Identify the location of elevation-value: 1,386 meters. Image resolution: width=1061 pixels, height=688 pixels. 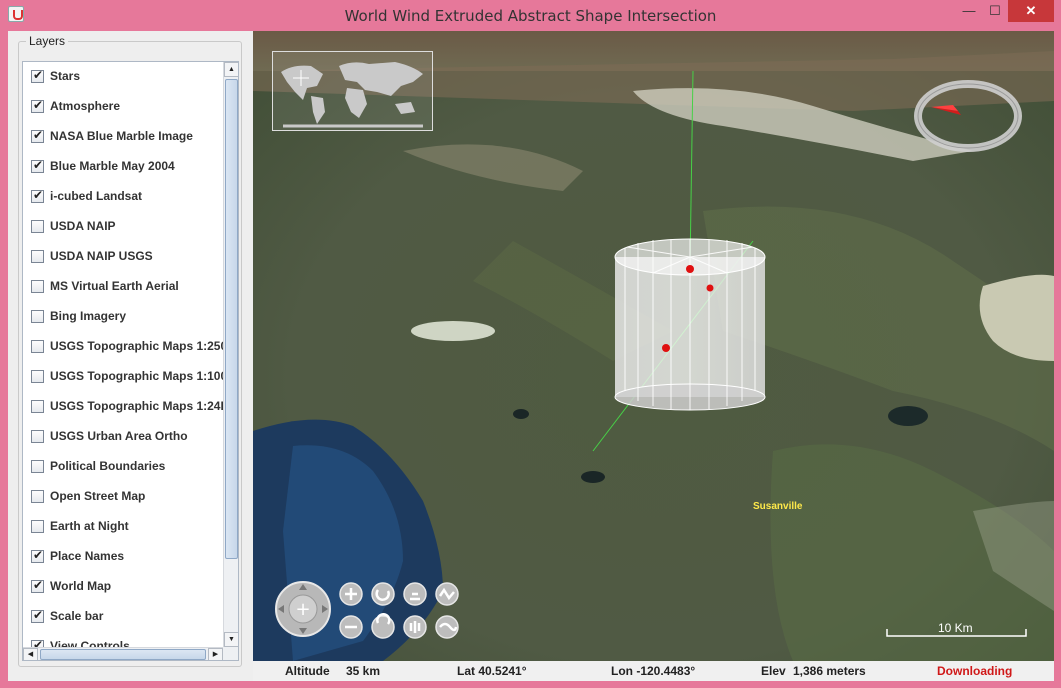
(829, 671).